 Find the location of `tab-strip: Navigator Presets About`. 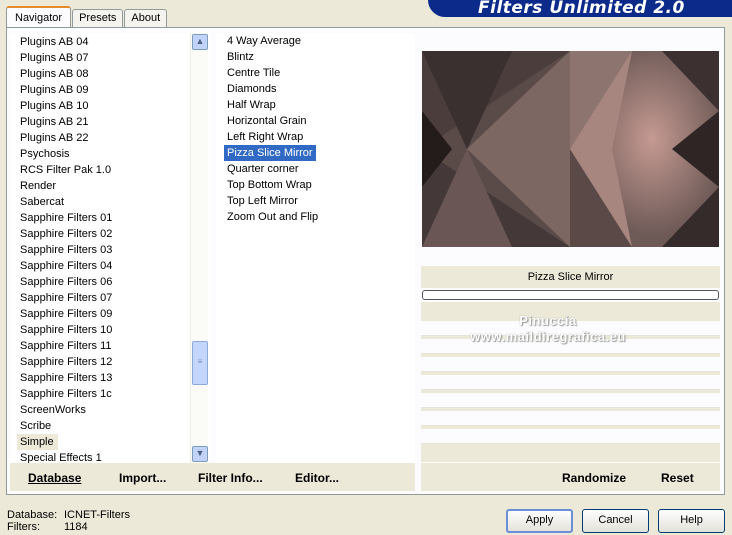

tab-strip: Navigator Presets About is located at coordinates (87, 16).